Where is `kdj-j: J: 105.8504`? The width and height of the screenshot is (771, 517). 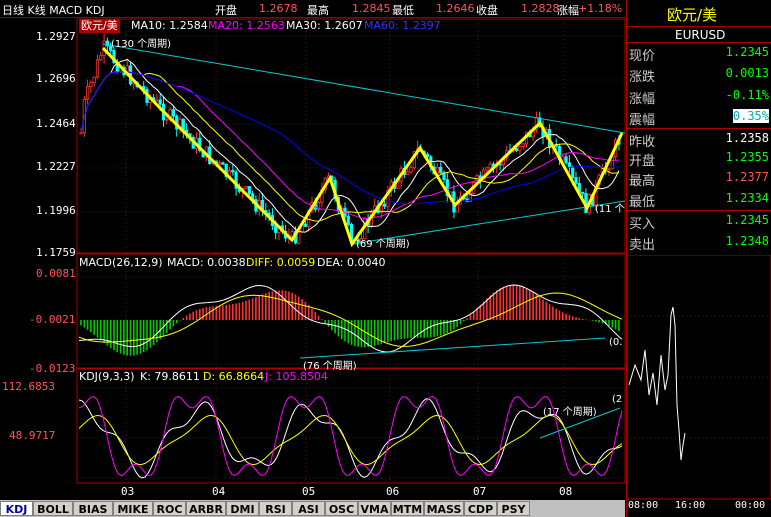 kdj-j: J: 105.8504 is located at coordinates (296, 376).